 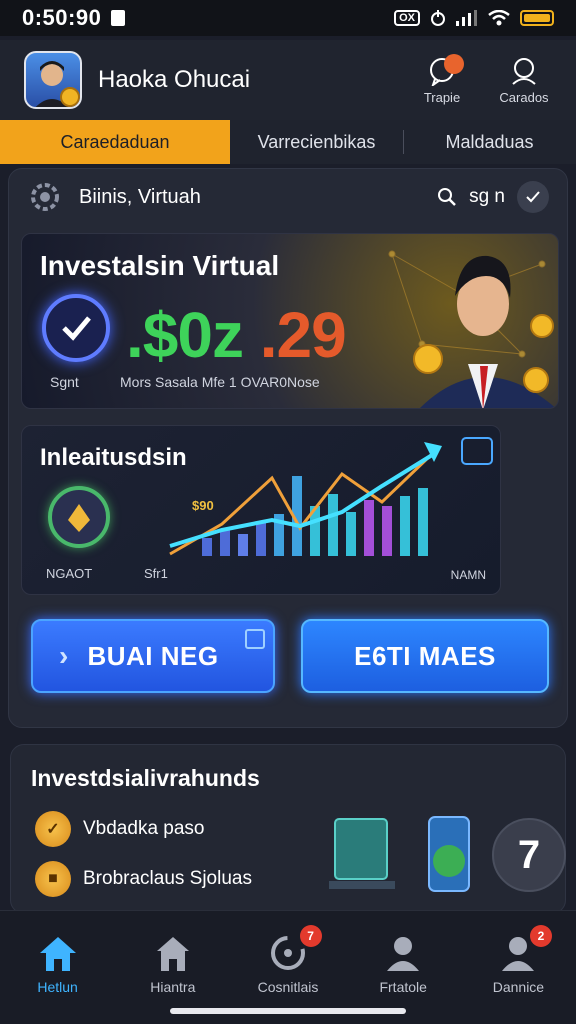 What do you see at coordinates (294, 335) in the screenshot?
I see `amount-part2: .29` at bounding box center [294, 335].